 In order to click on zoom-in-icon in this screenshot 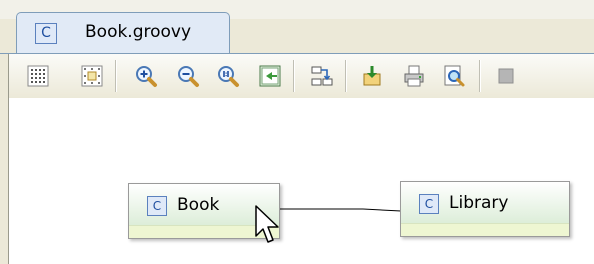, I will do `click(146, 76)`.